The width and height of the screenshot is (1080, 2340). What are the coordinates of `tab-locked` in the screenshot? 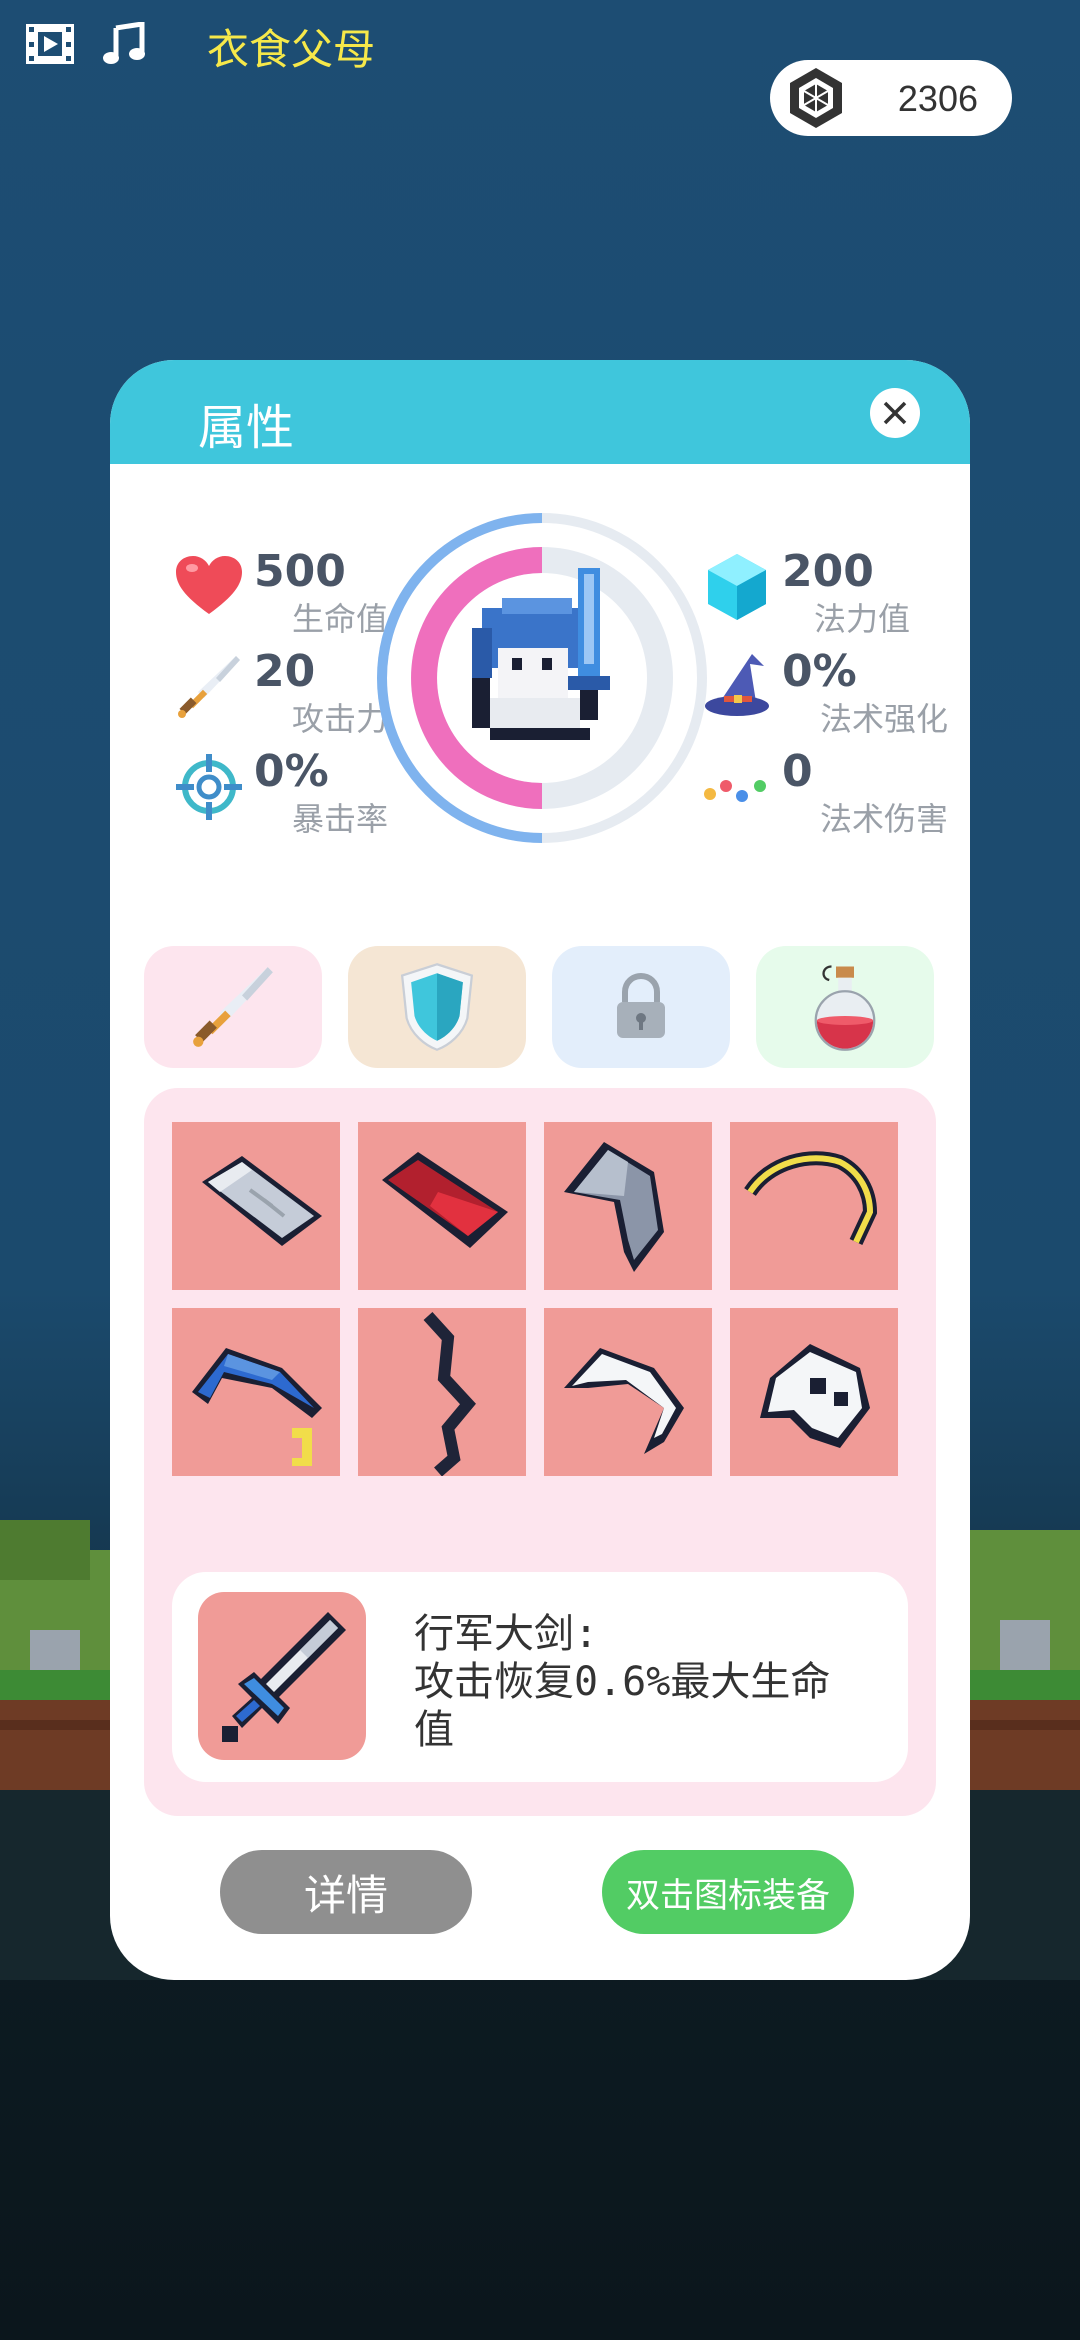 It's located at (641, 1007).